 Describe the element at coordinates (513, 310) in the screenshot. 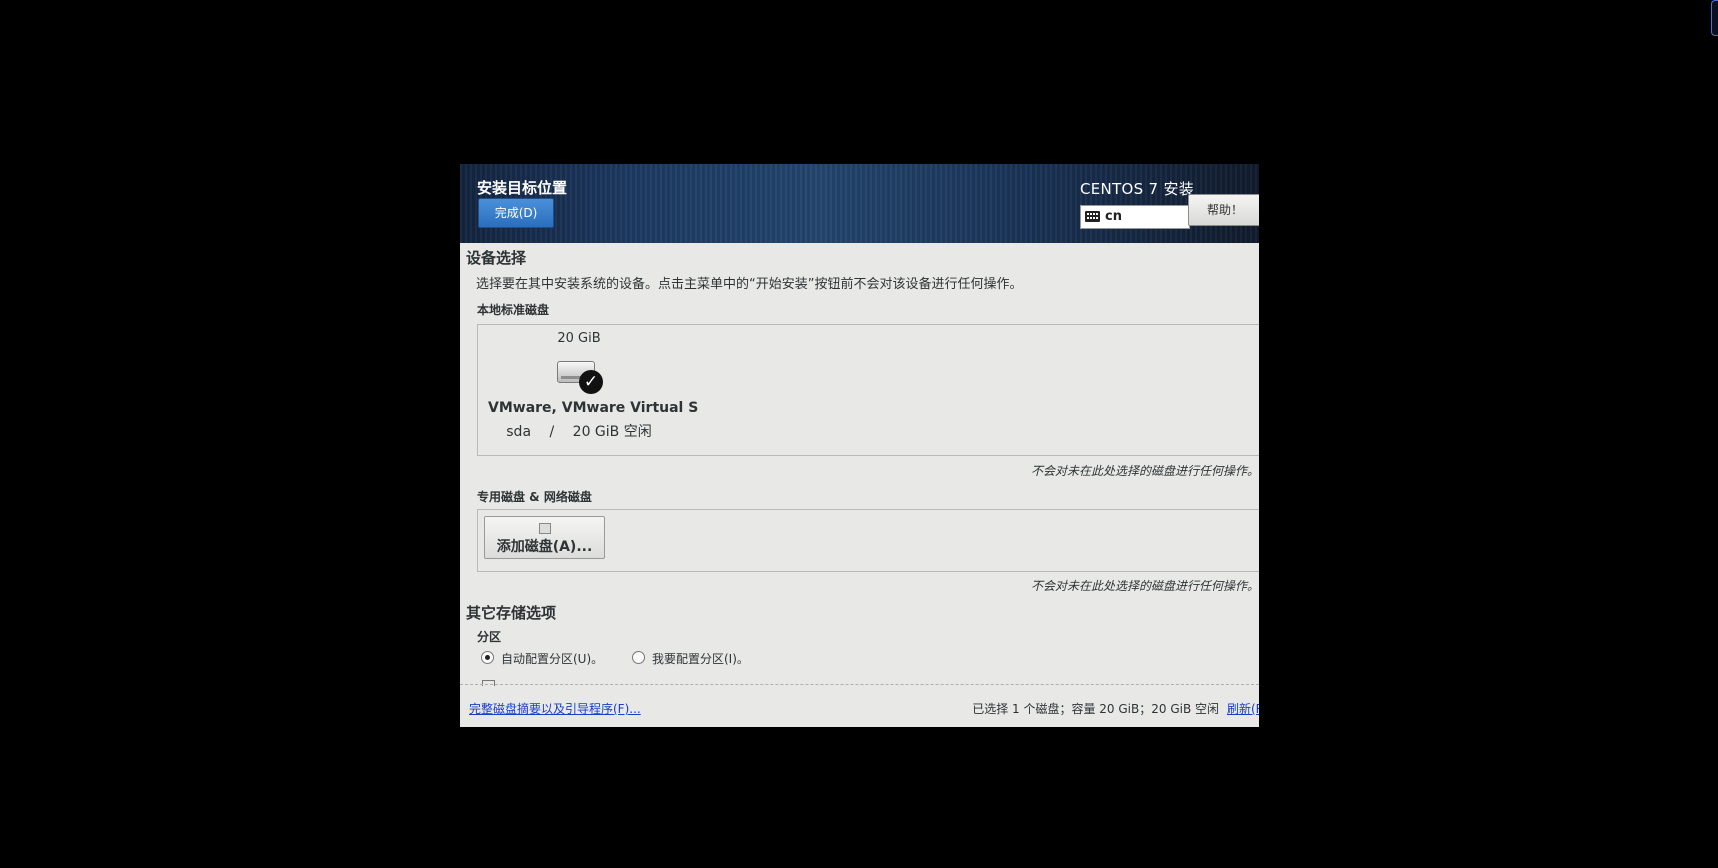

I see `local-disks-label: 本地标准磁盘` at that location.